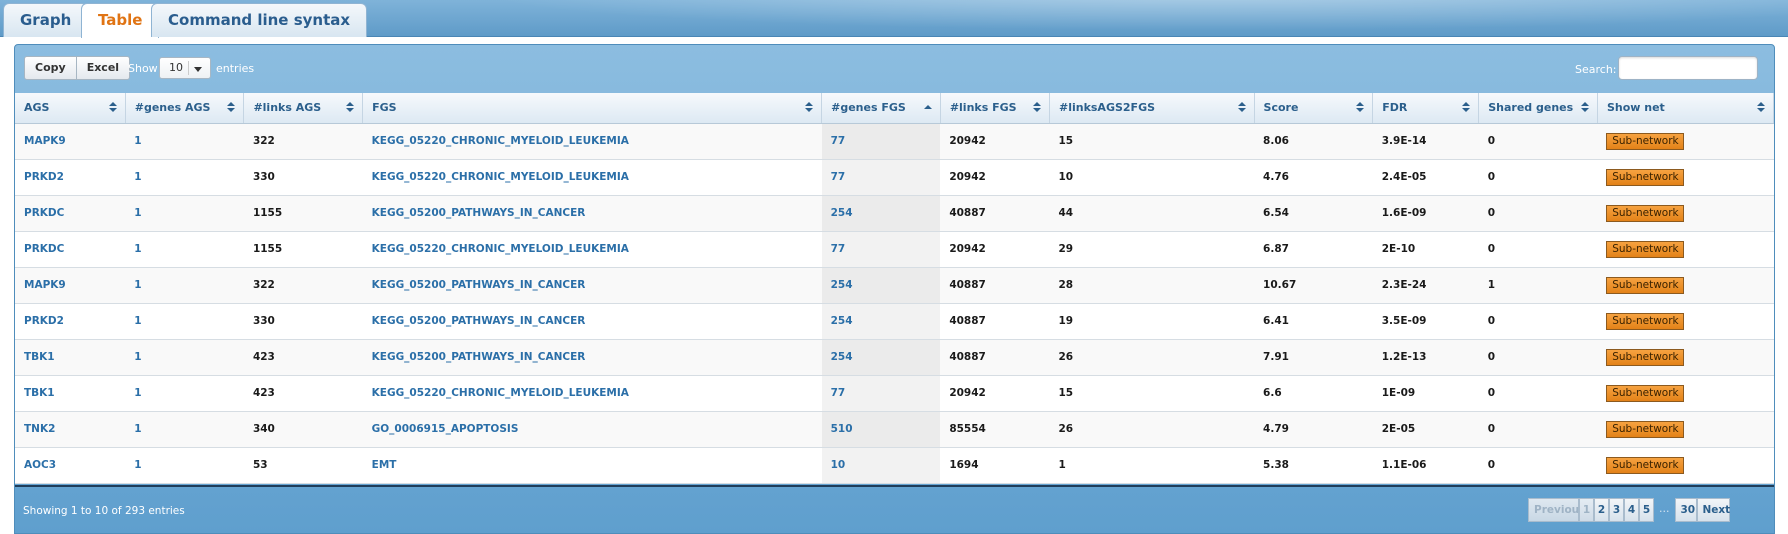  I want to click on column-header-label: #links FGS, so click(983, 108).